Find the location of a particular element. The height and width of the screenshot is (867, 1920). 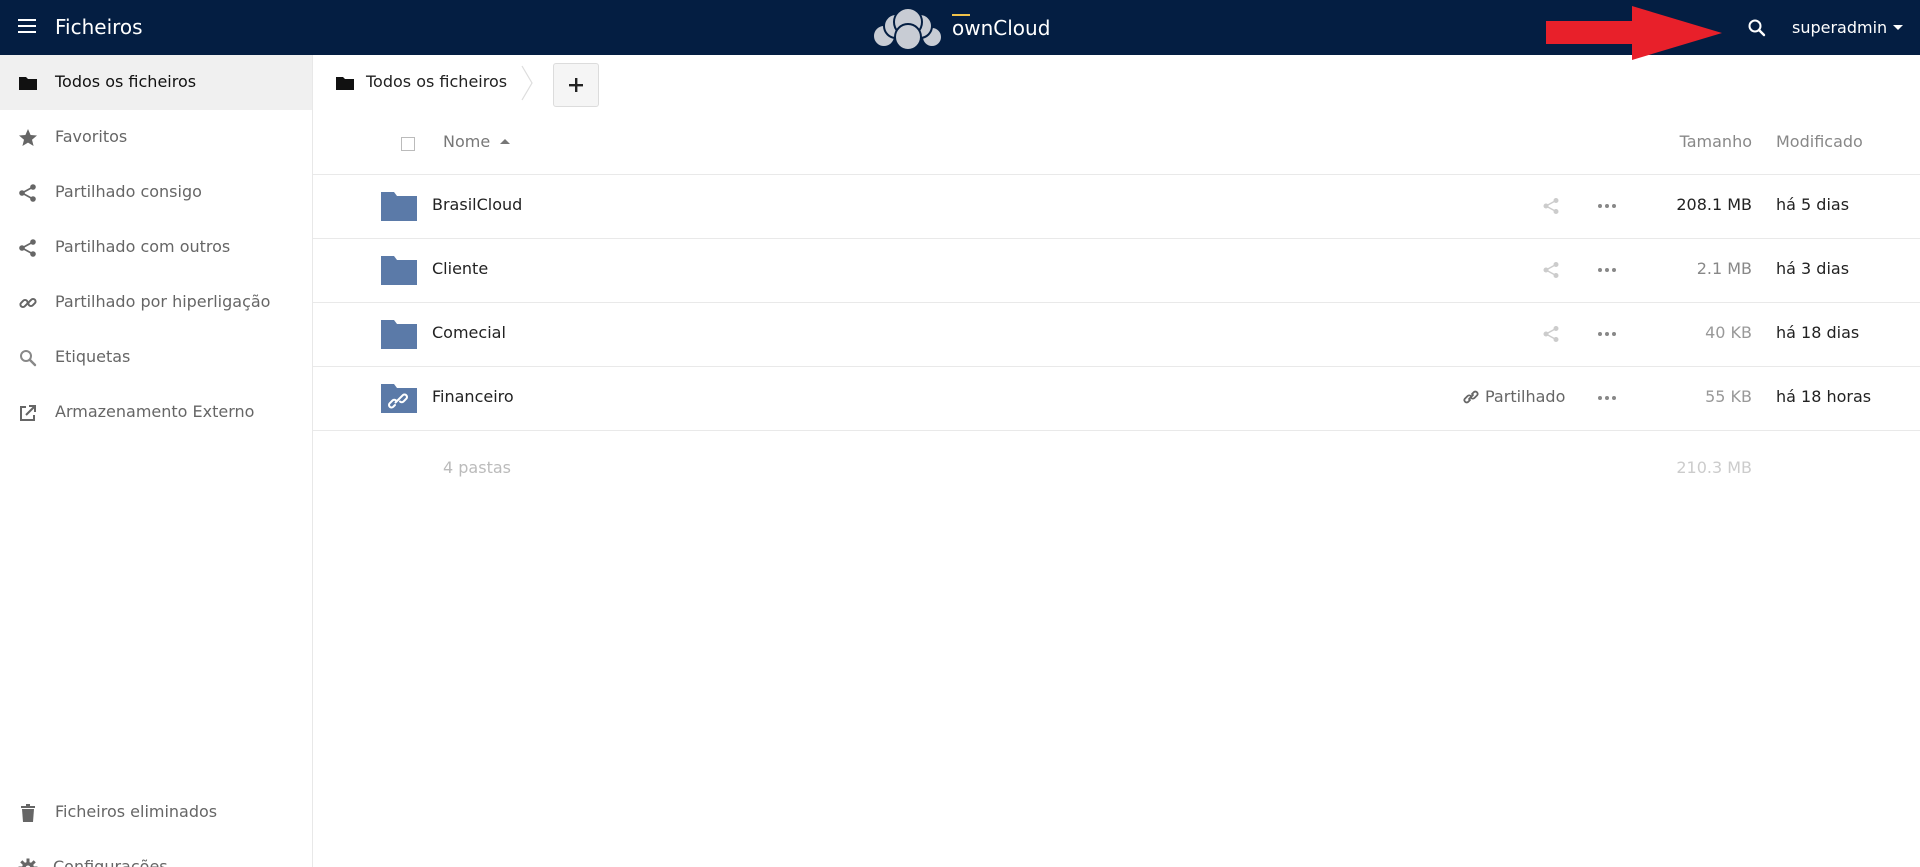

sidebar-item-all-files: Todos os ficheiros is located at coordinates (156, 82).